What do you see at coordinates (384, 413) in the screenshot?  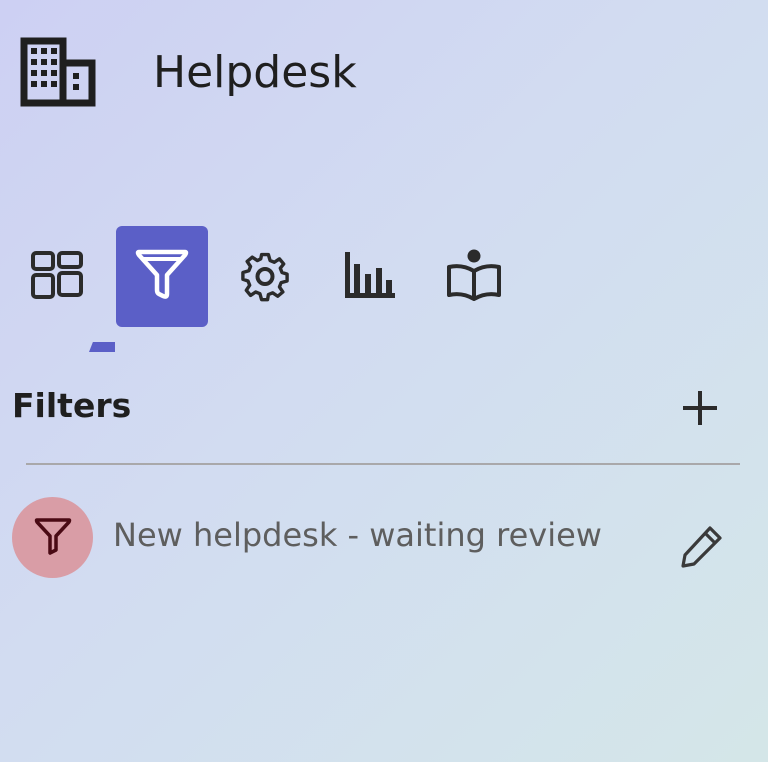 I see `filters-header: Filters` at bounding box center [384, 413].